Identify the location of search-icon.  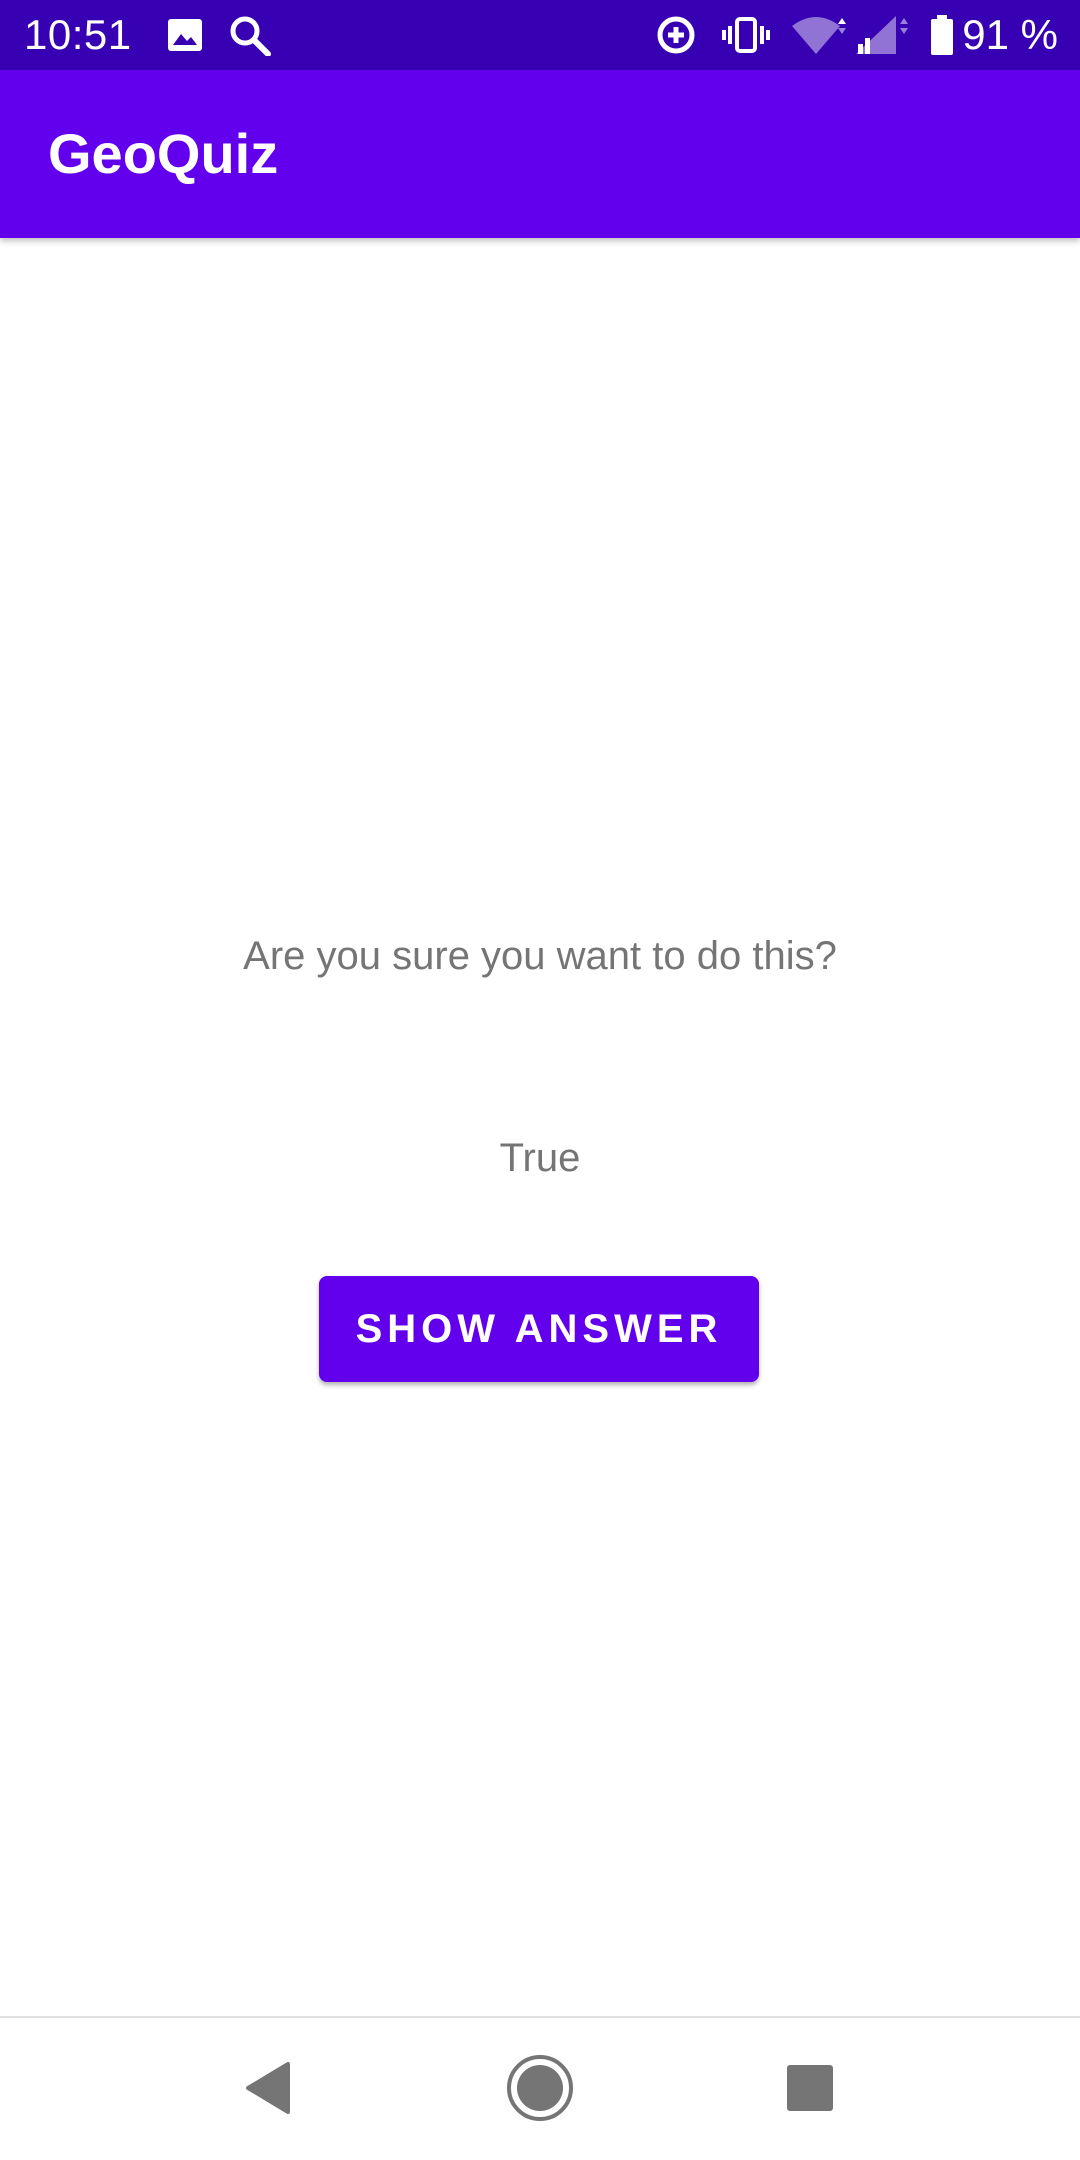
(250, 35).